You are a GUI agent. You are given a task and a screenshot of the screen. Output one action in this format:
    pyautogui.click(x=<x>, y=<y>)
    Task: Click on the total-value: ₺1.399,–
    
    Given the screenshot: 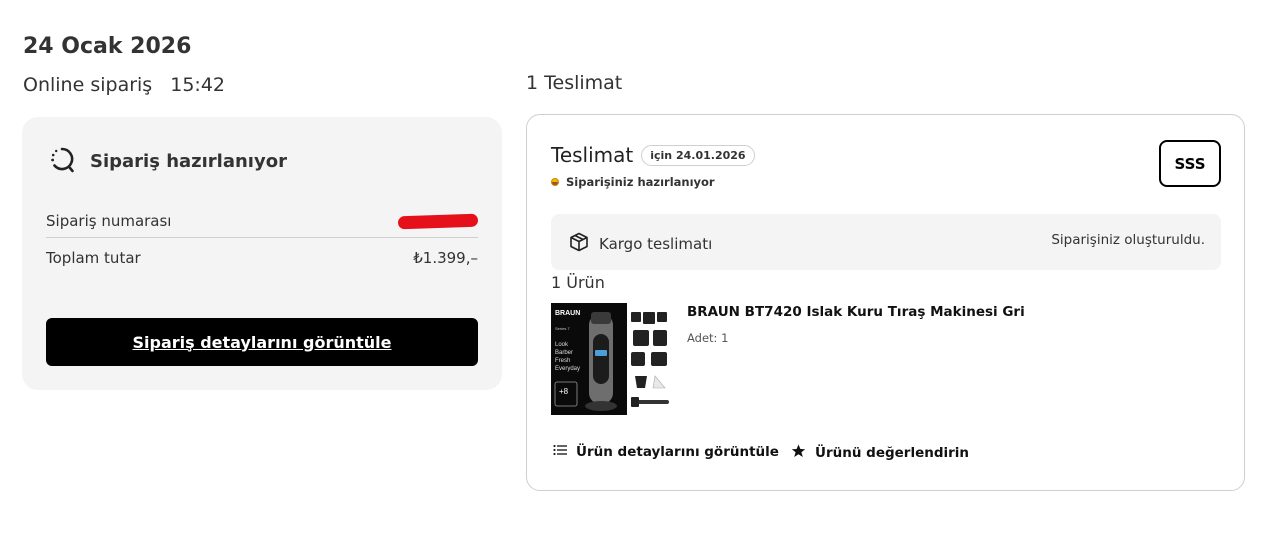 What is the action you would take?
    pyautogui.click(x=445, y=258)
    